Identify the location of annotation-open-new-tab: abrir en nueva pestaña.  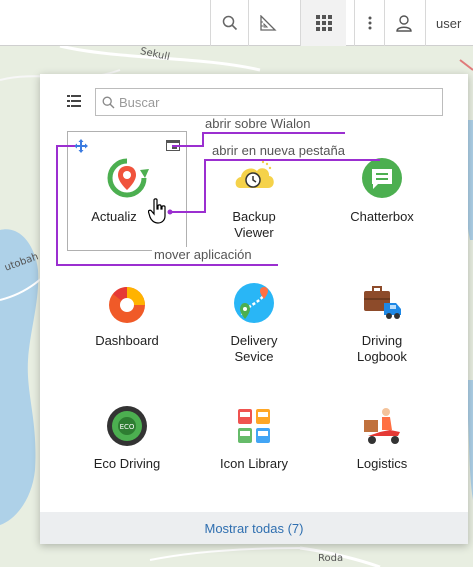
(278, 150).